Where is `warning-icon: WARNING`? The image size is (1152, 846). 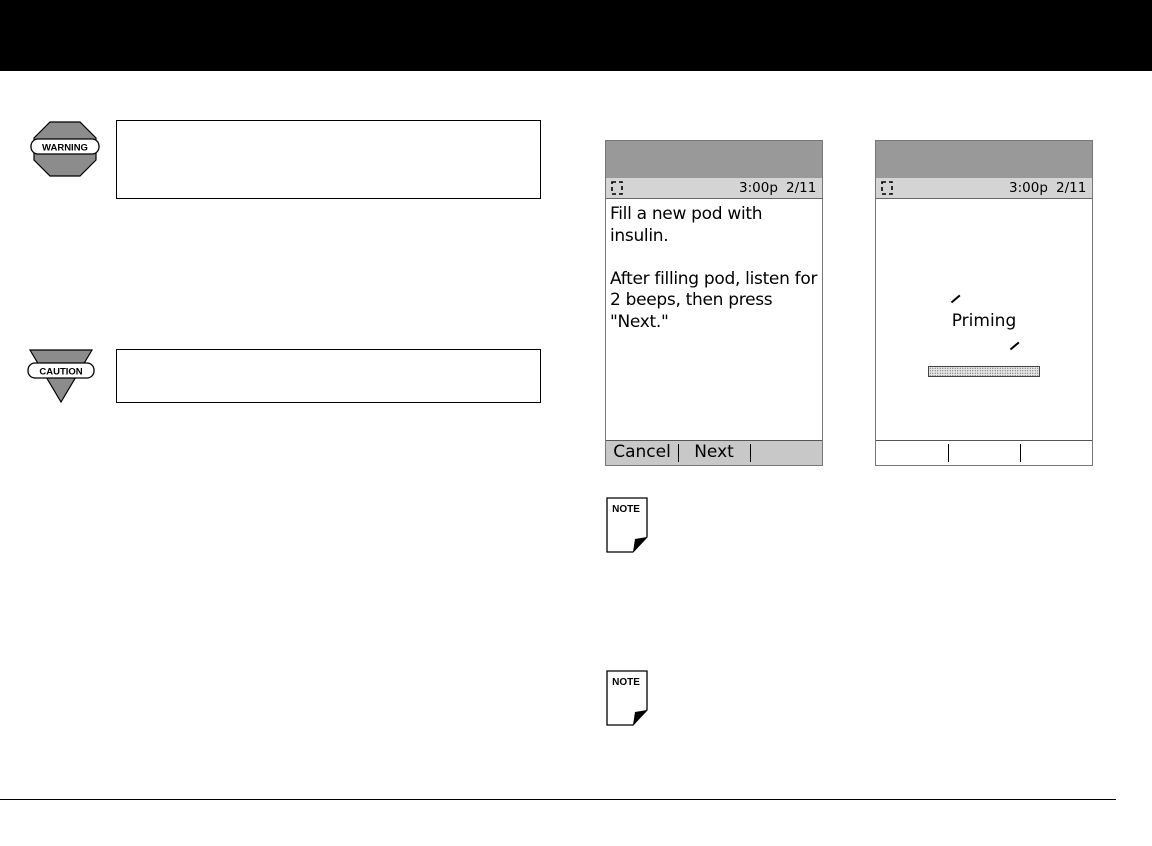 warning-icon: WARNING is located at coordinates (65, 149).